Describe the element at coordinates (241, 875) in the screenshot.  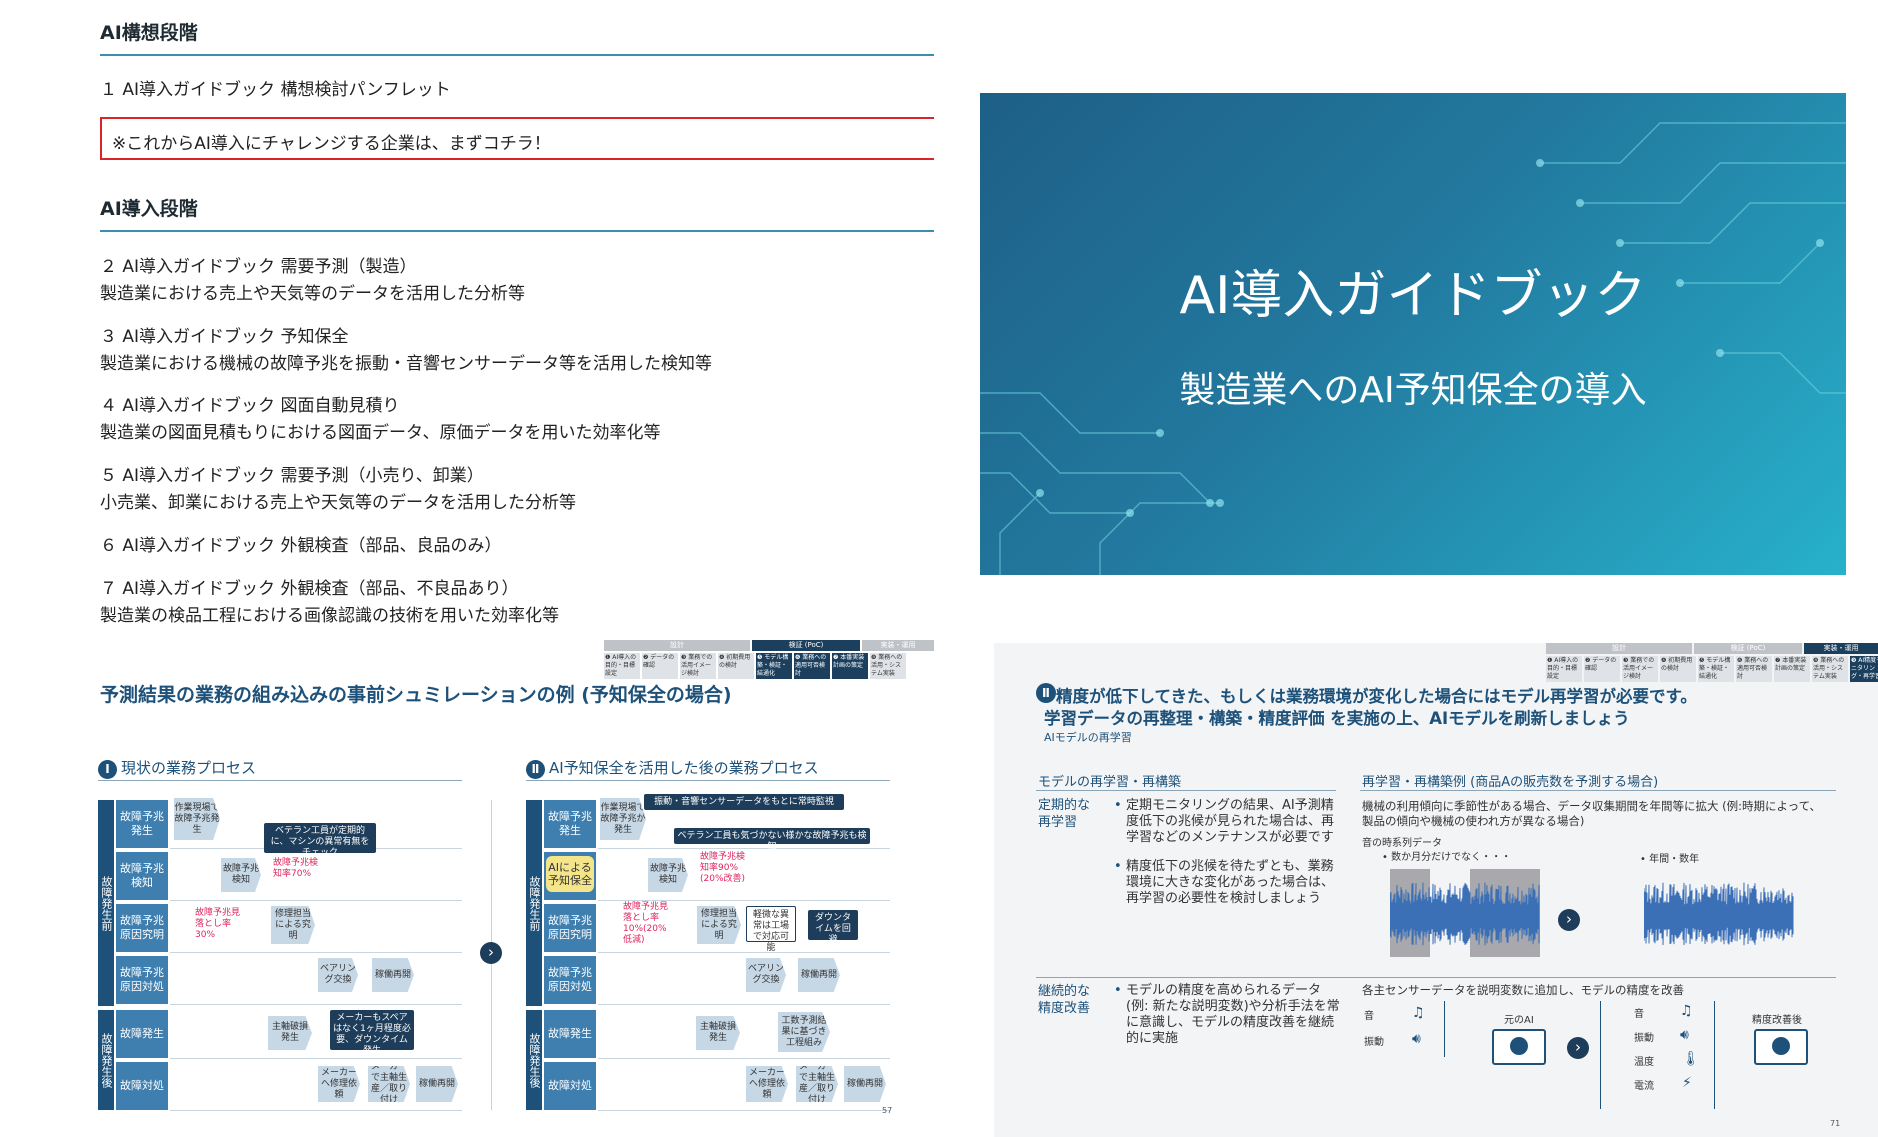
I see `node-detect: 故障予兆検知` at that location.